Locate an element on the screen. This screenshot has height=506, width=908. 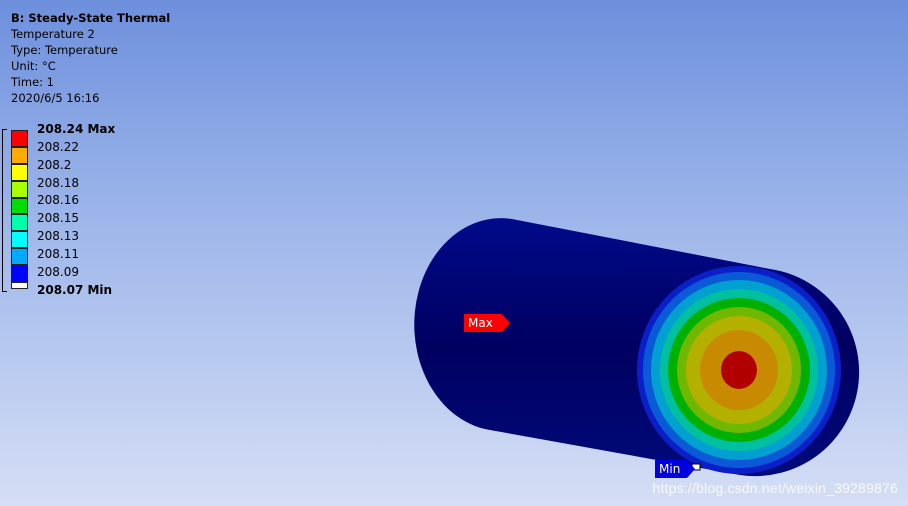
contour-end-face is located at coordinates (739, 370).